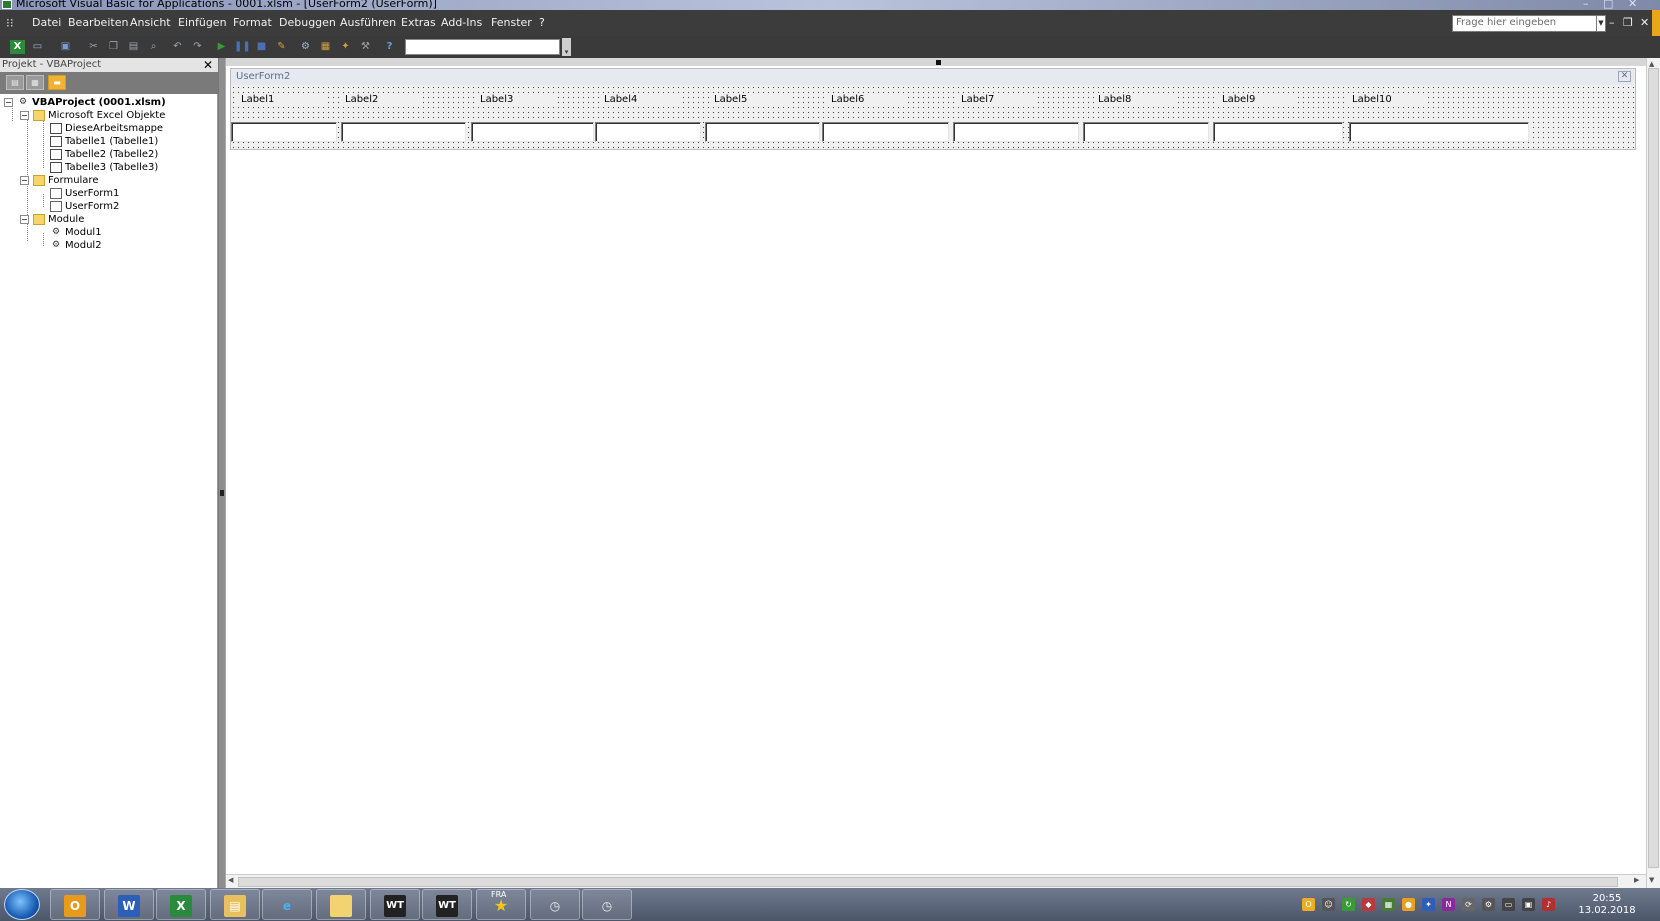  Describe the element at coordinates (1653, 468) in the screenshot. I see `vertical-scroll-thumb` at that location.